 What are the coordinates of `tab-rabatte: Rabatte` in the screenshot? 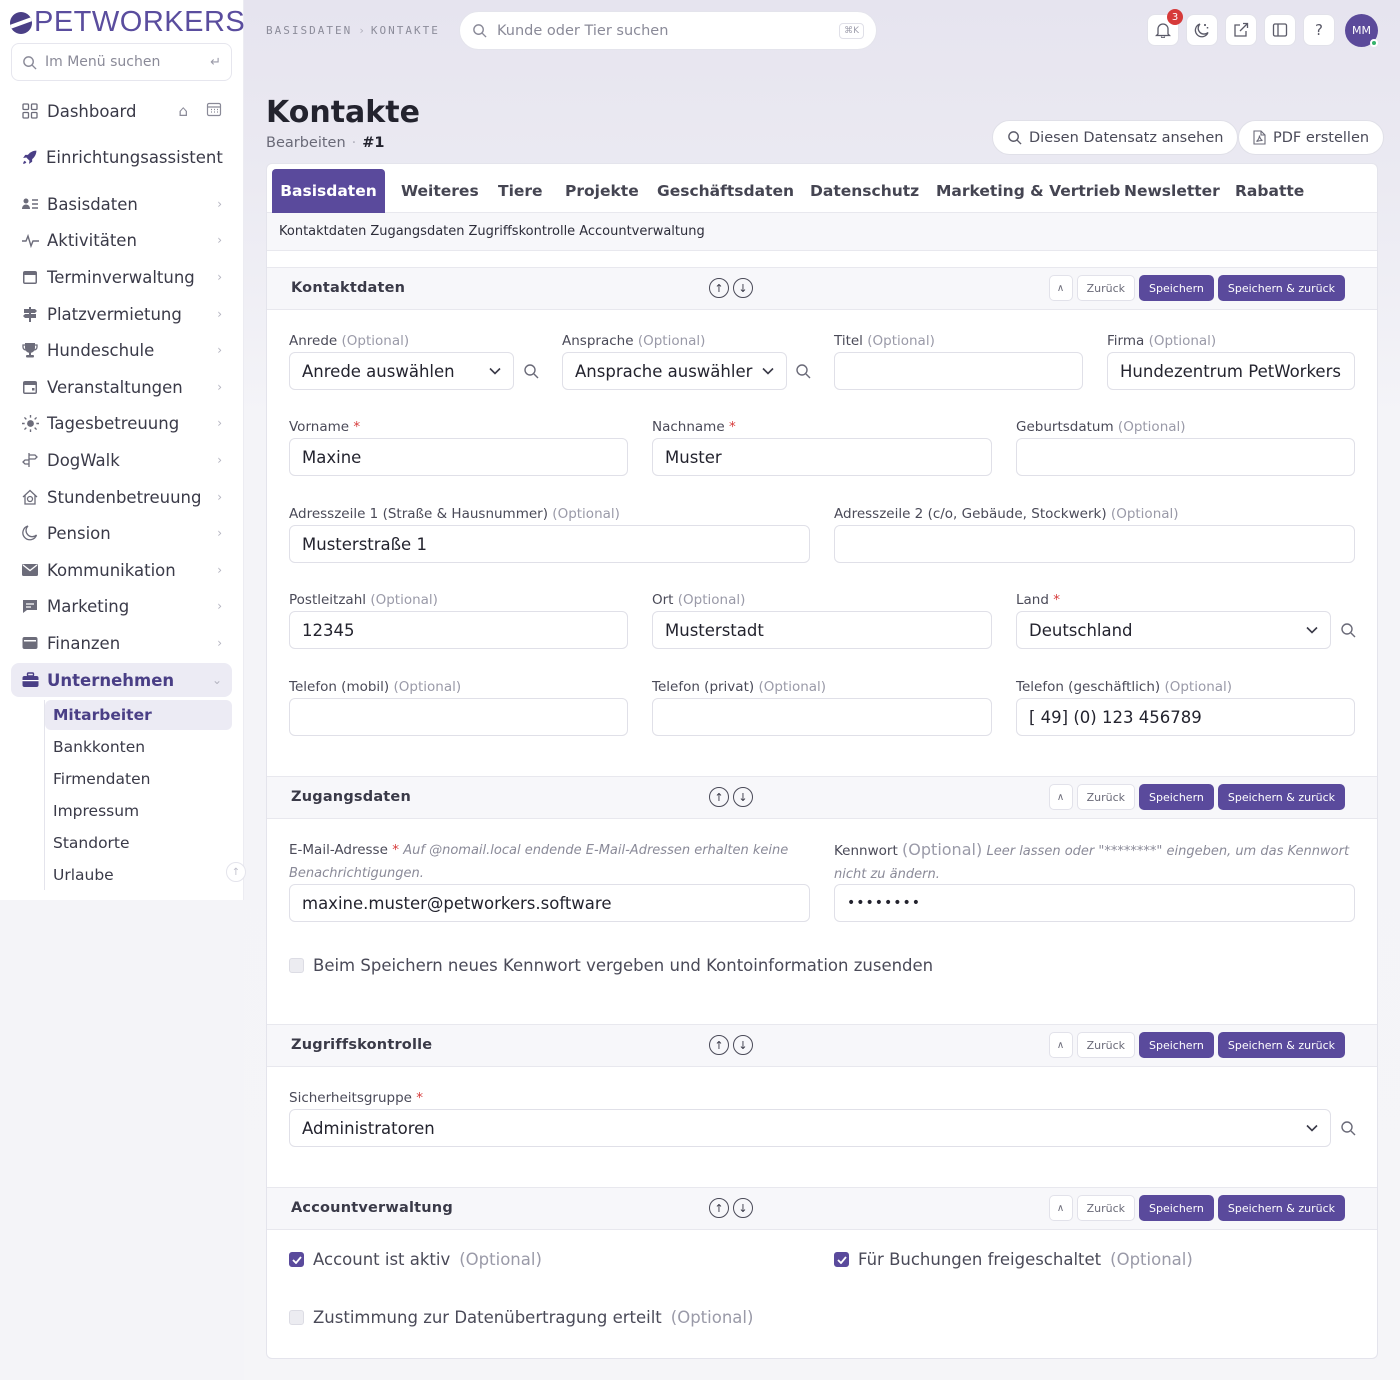 It's located at (1269, 191).